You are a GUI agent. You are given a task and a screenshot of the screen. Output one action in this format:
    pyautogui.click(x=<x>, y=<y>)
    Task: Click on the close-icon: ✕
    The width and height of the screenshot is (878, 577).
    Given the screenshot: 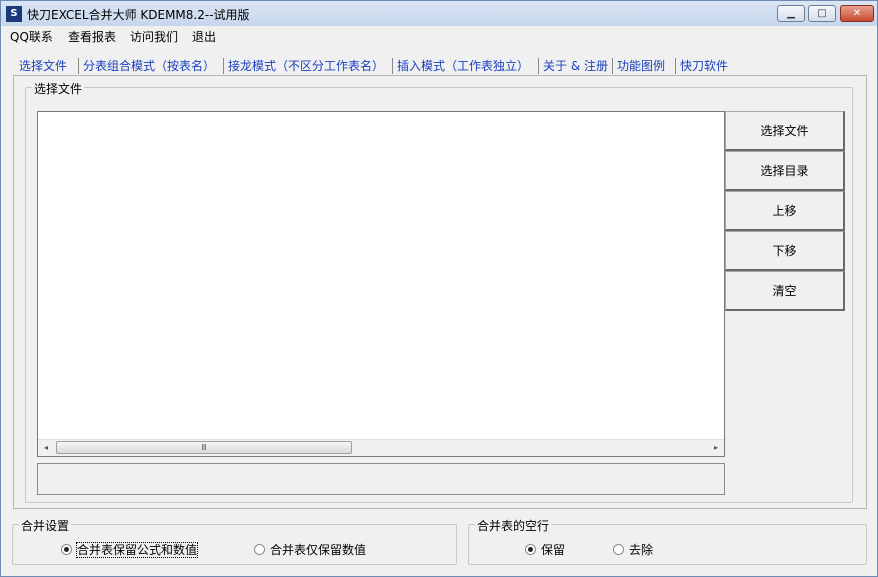 What is the action you would take?
    pyautogui.click(x=857, y=13)
    